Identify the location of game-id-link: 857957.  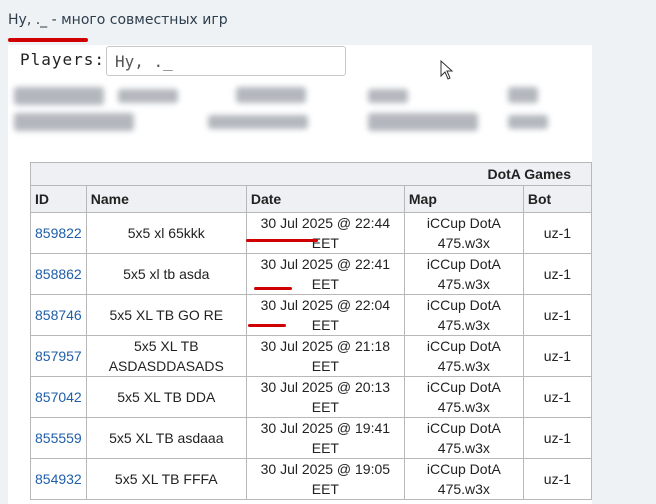
(58, 356).